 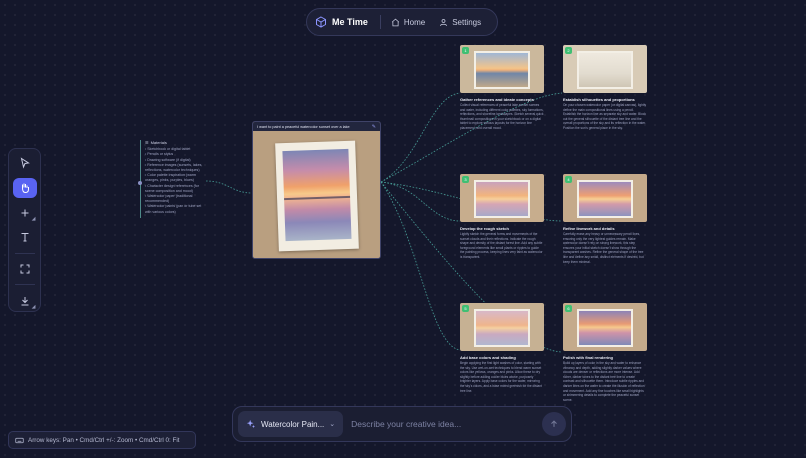 I want to click on hand-icon, so click(x=25, y=188).